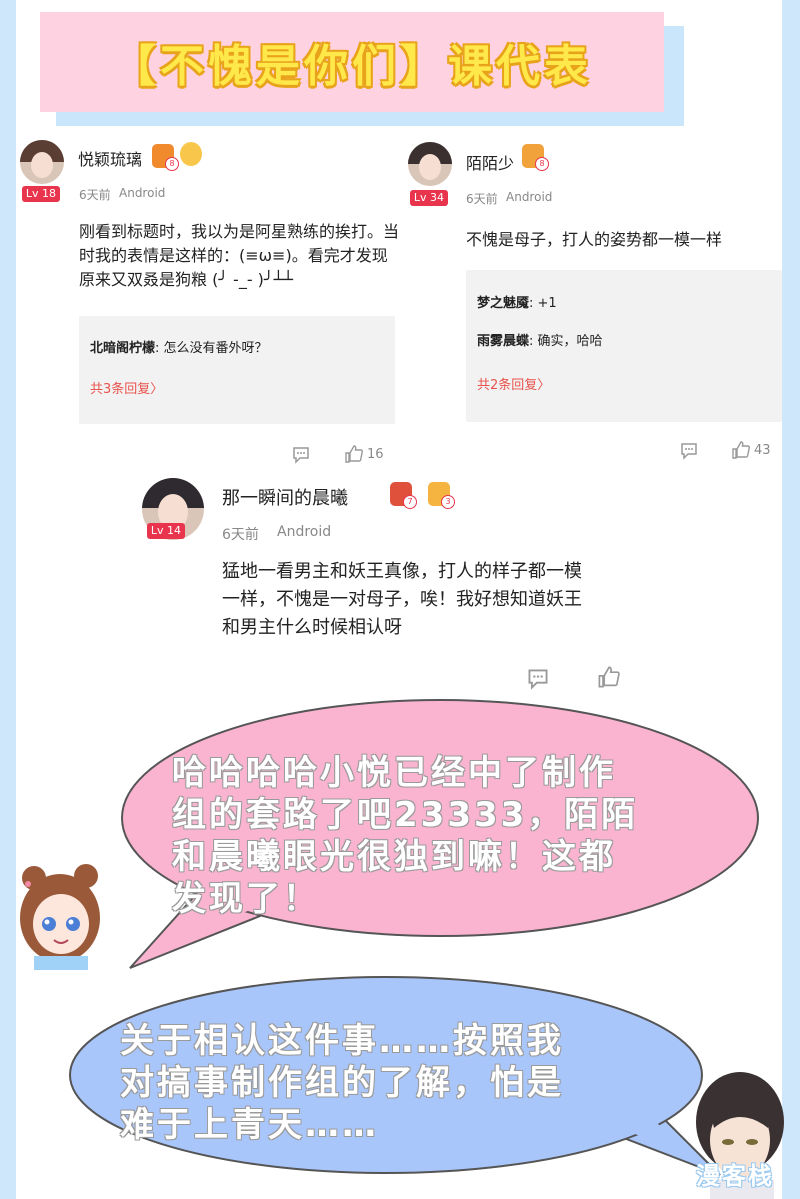 This screenshot has height=1199, width=800. What do you see at coordinates (166, 531) in the screenshot?
I see `level-badge: Lv 14` at bounding box center [166, 531].